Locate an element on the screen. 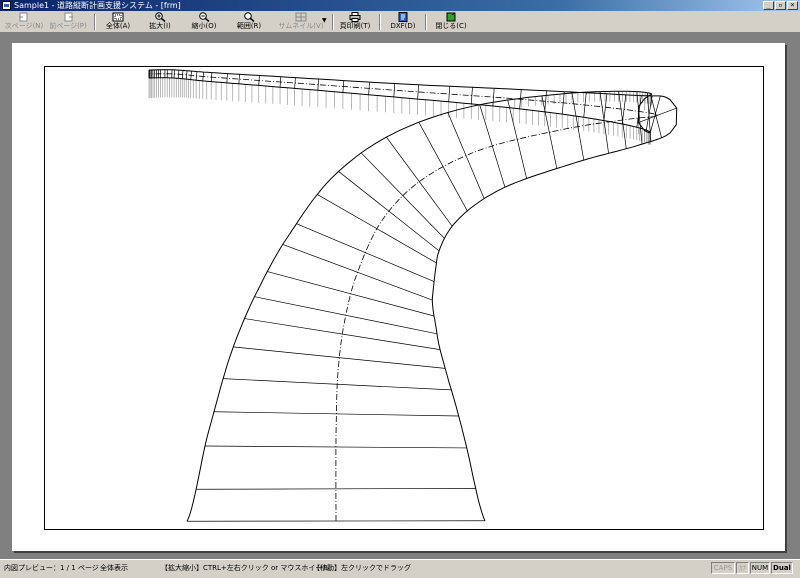  num-indicator: NUM is located at coordinates (760, 568).